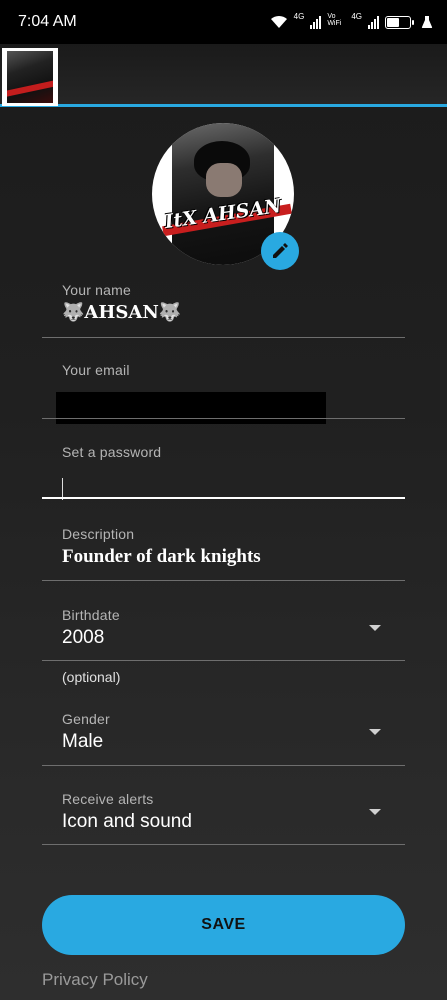 This screenshot has height=1000, width=447. I want to click on thumbnail-photo, so click(30, 77).